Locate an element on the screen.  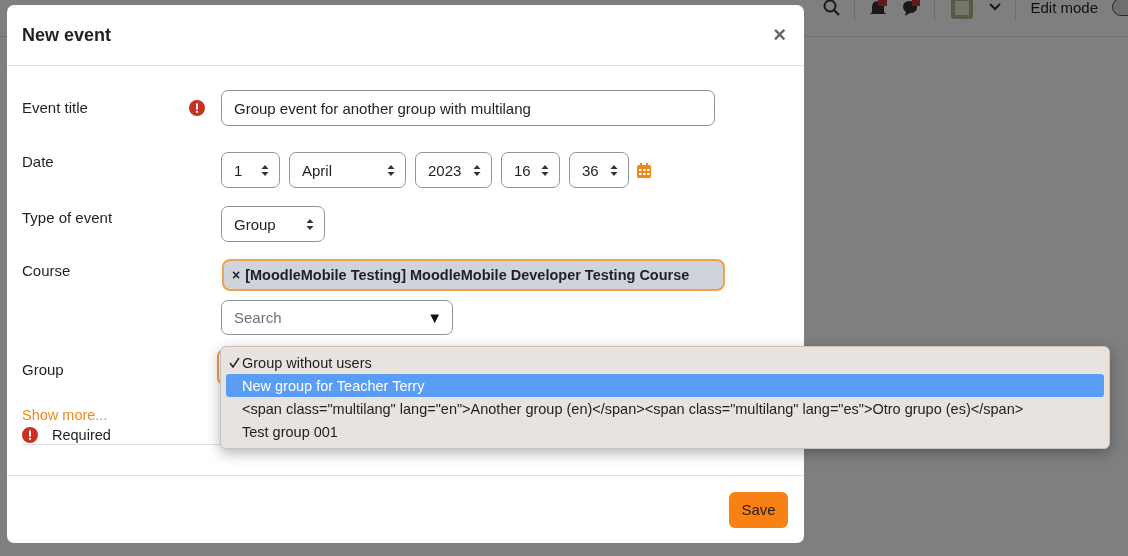
placeholder-text: Search is located at coordinates (258, 317).